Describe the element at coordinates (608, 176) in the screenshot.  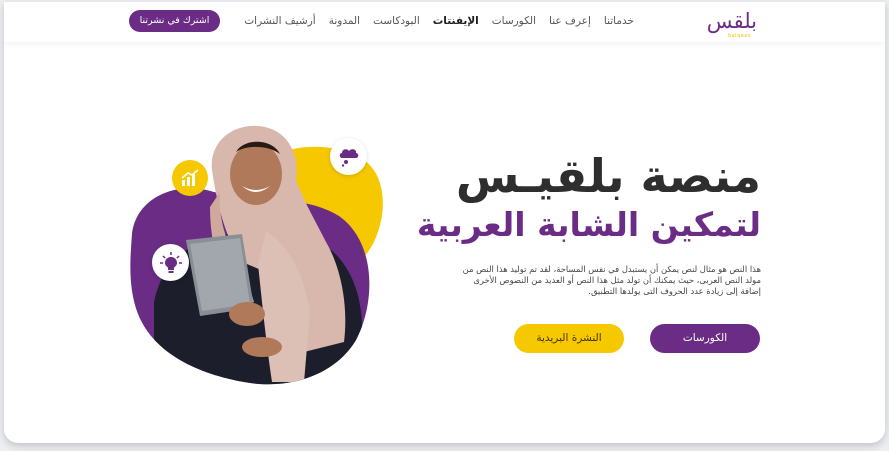
I see `hero-title: منصة بلقيـس` at that location.